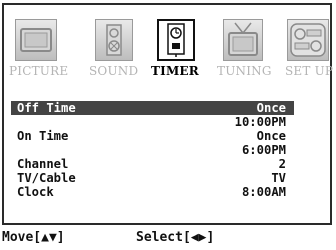  What do you see at coordinates (33, 237) in the screenshot?
I see `move-hint: Move[▲▼]` at bounding box center [33, 237].